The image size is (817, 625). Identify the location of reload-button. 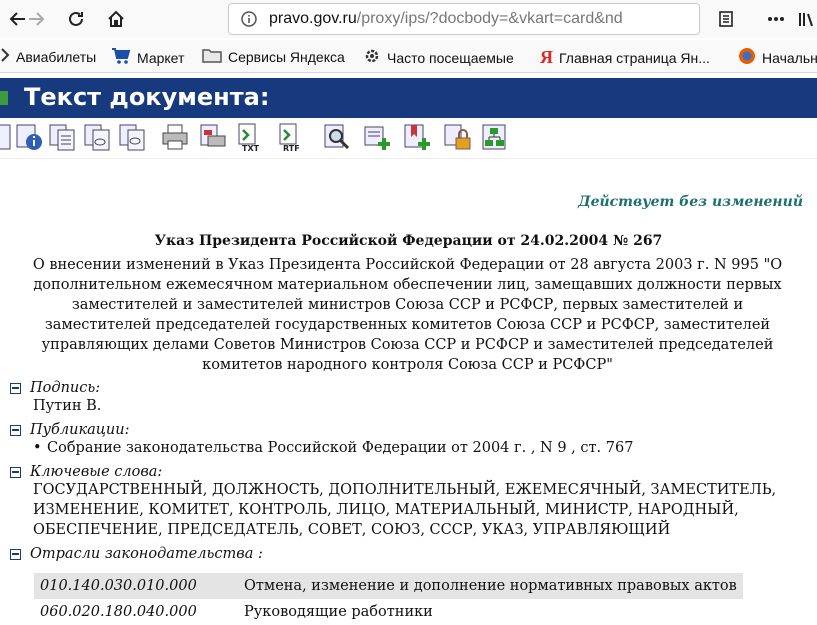
(76, 19).